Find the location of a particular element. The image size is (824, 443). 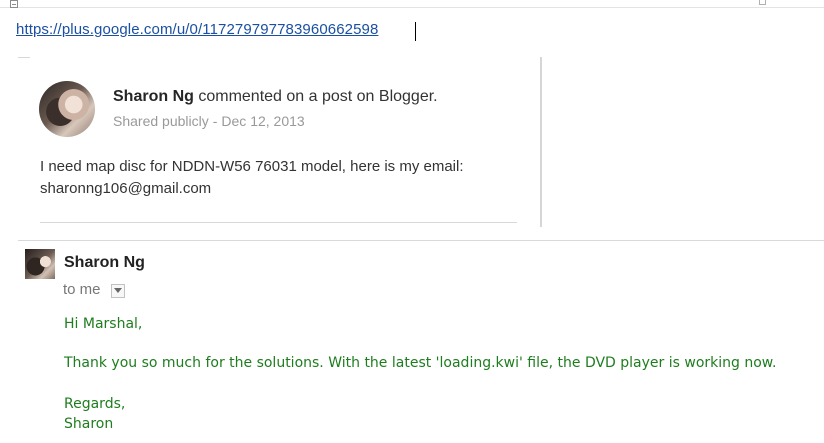

table-move-handle is located at coordinates (14, 4).